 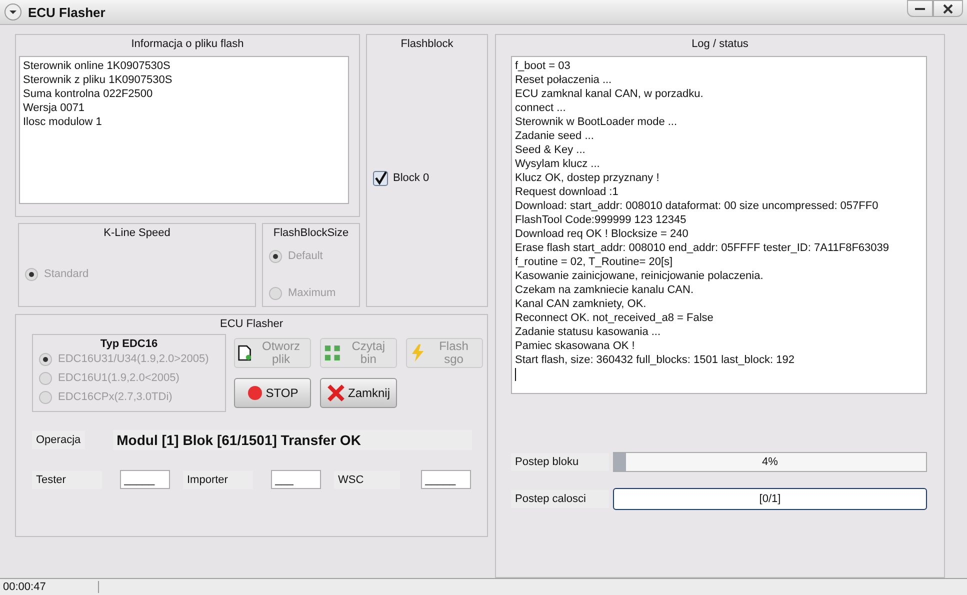 What do you see at coordinates (600, 220) in the screenshot?
I see `log-line: FlashTool Code:999999 123 12345` at bounding box center [600, 220].